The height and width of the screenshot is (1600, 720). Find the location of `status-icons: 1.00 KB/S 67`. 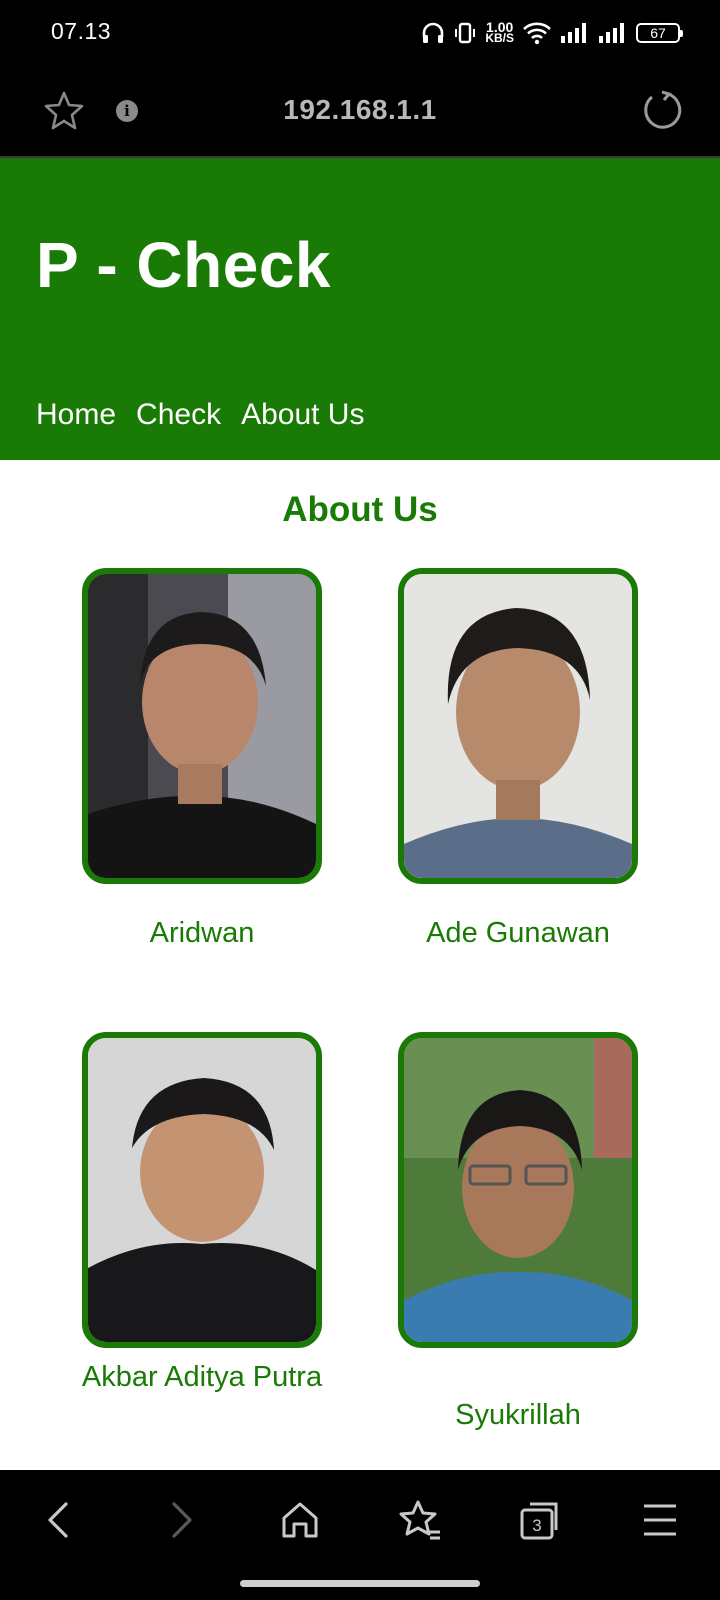

status-icons: 1.00 KB/S 67 is located at coordinates (552, 33).